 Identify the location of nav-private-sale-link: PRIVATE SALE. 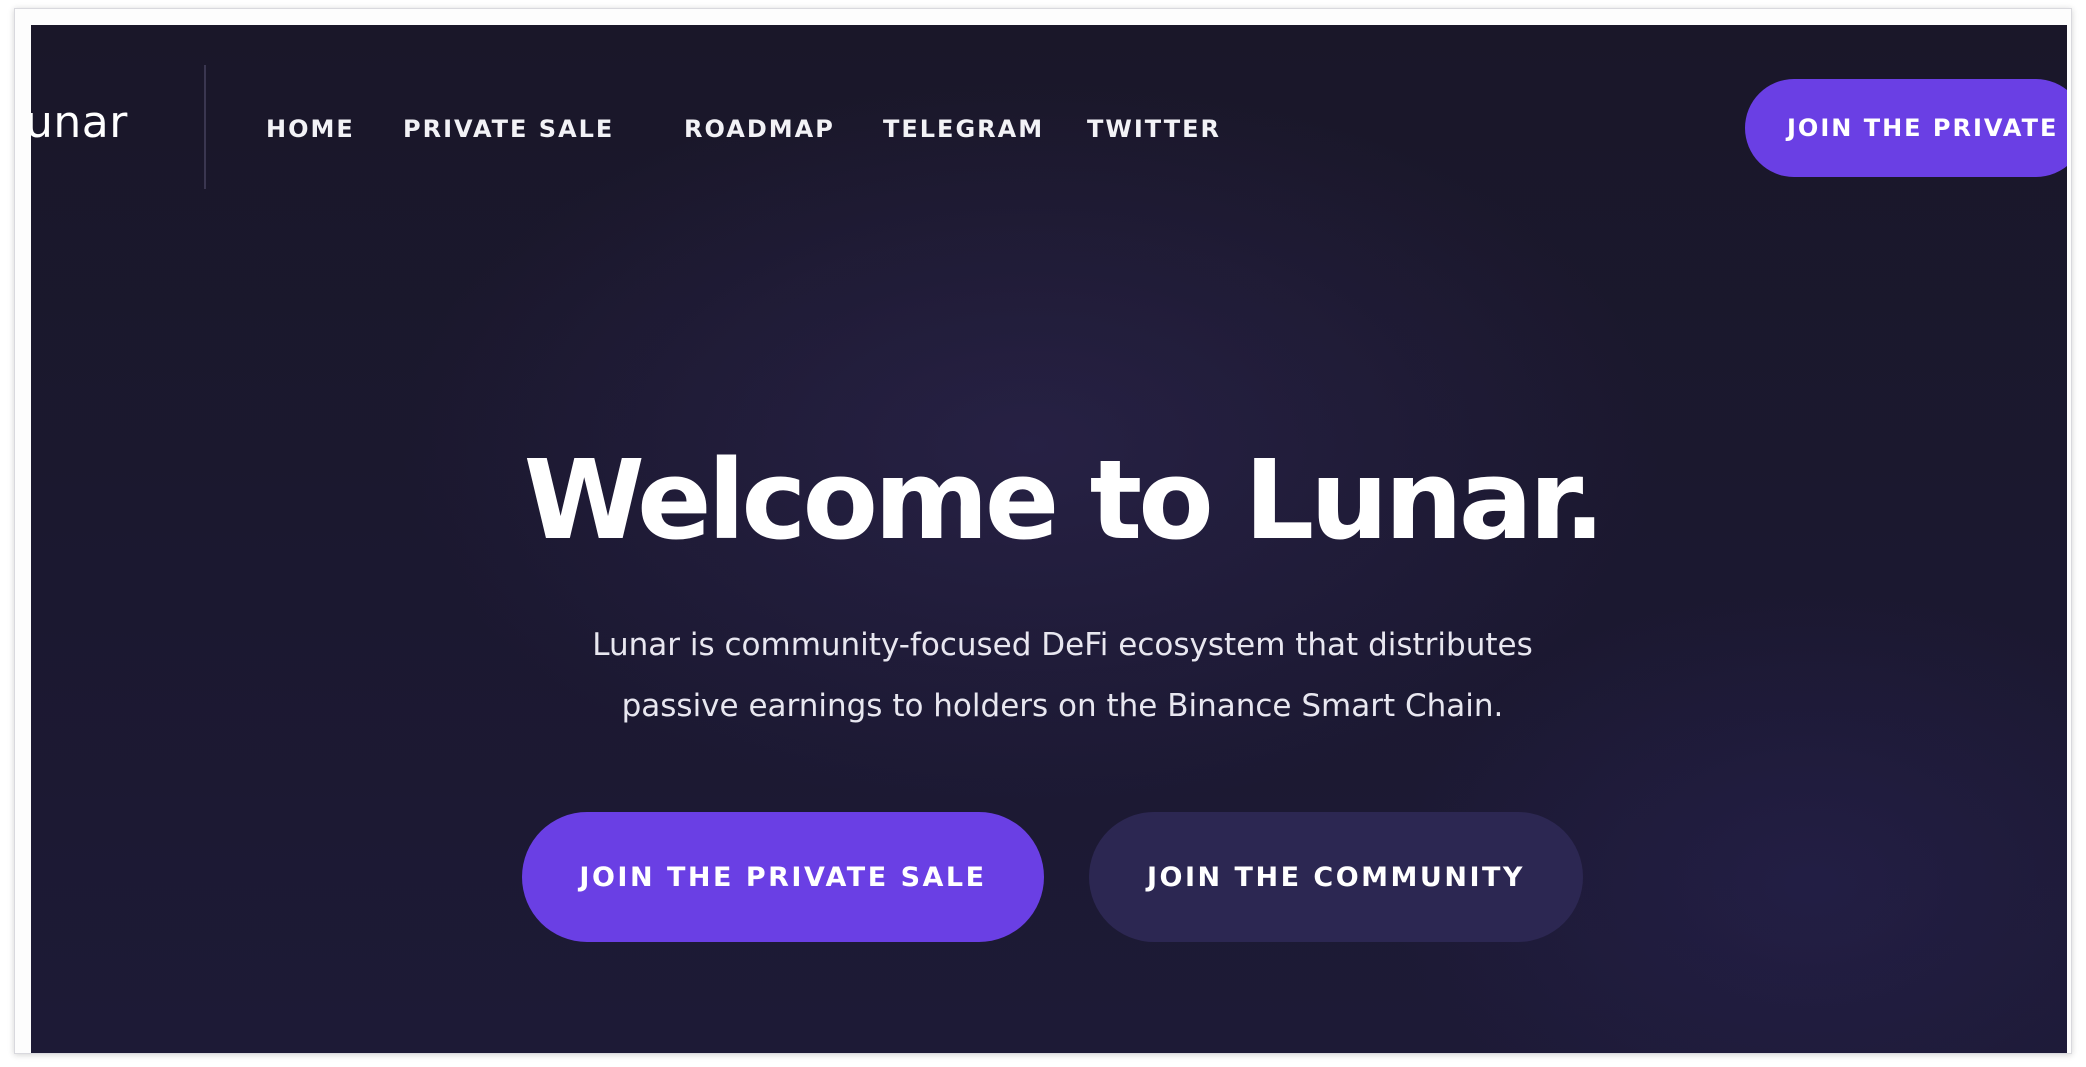
(508, 129).